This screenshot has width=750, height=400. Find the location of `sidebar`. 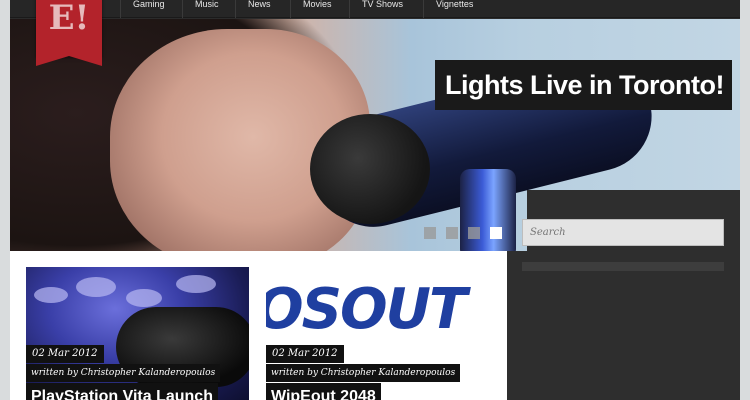

sidebar is located at coordinates (623, 325).